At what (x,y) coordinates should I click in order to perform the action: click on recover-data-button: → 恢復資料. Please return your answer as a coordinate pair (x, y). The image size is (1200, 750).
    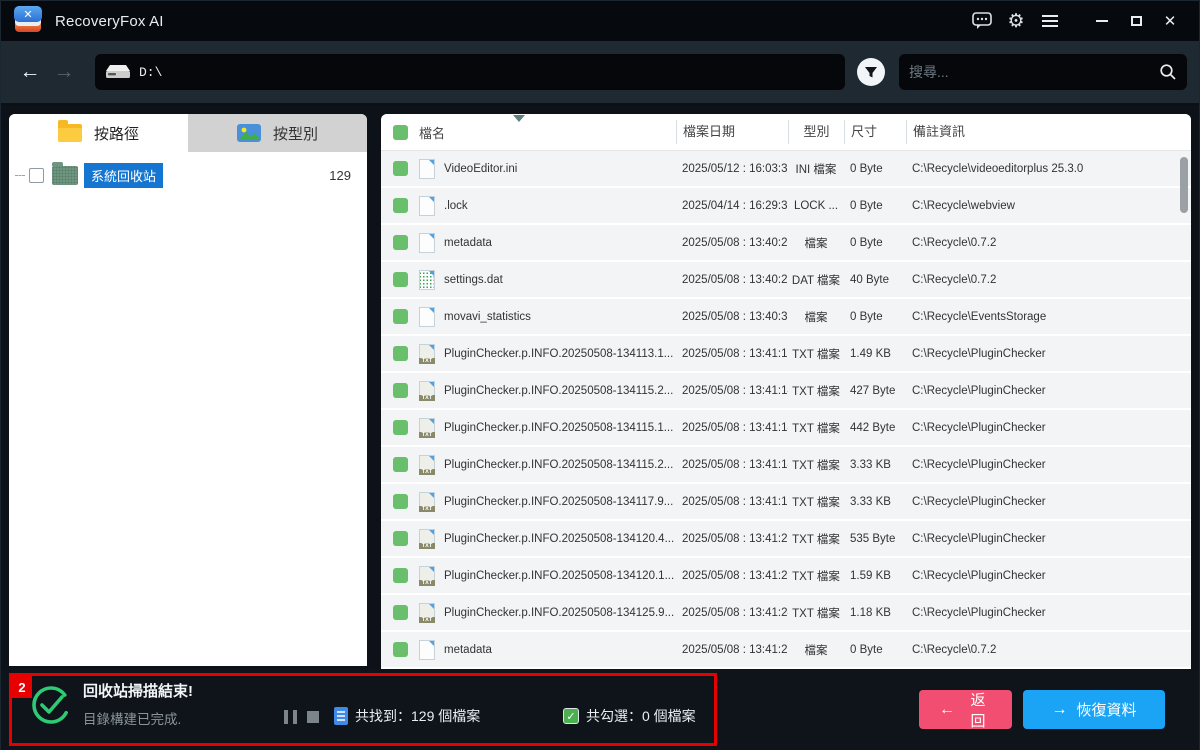
    Looking at the image, I should click on (1094, 709).